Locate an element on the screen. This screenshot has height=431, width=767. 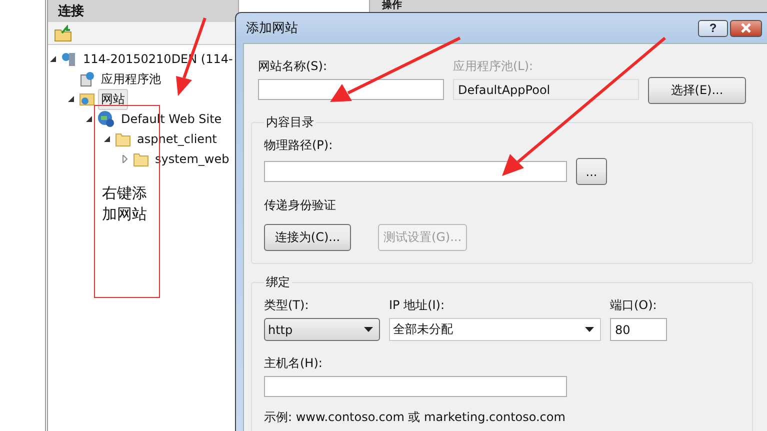
app-pool-icon is located at coordinates (87, 79).